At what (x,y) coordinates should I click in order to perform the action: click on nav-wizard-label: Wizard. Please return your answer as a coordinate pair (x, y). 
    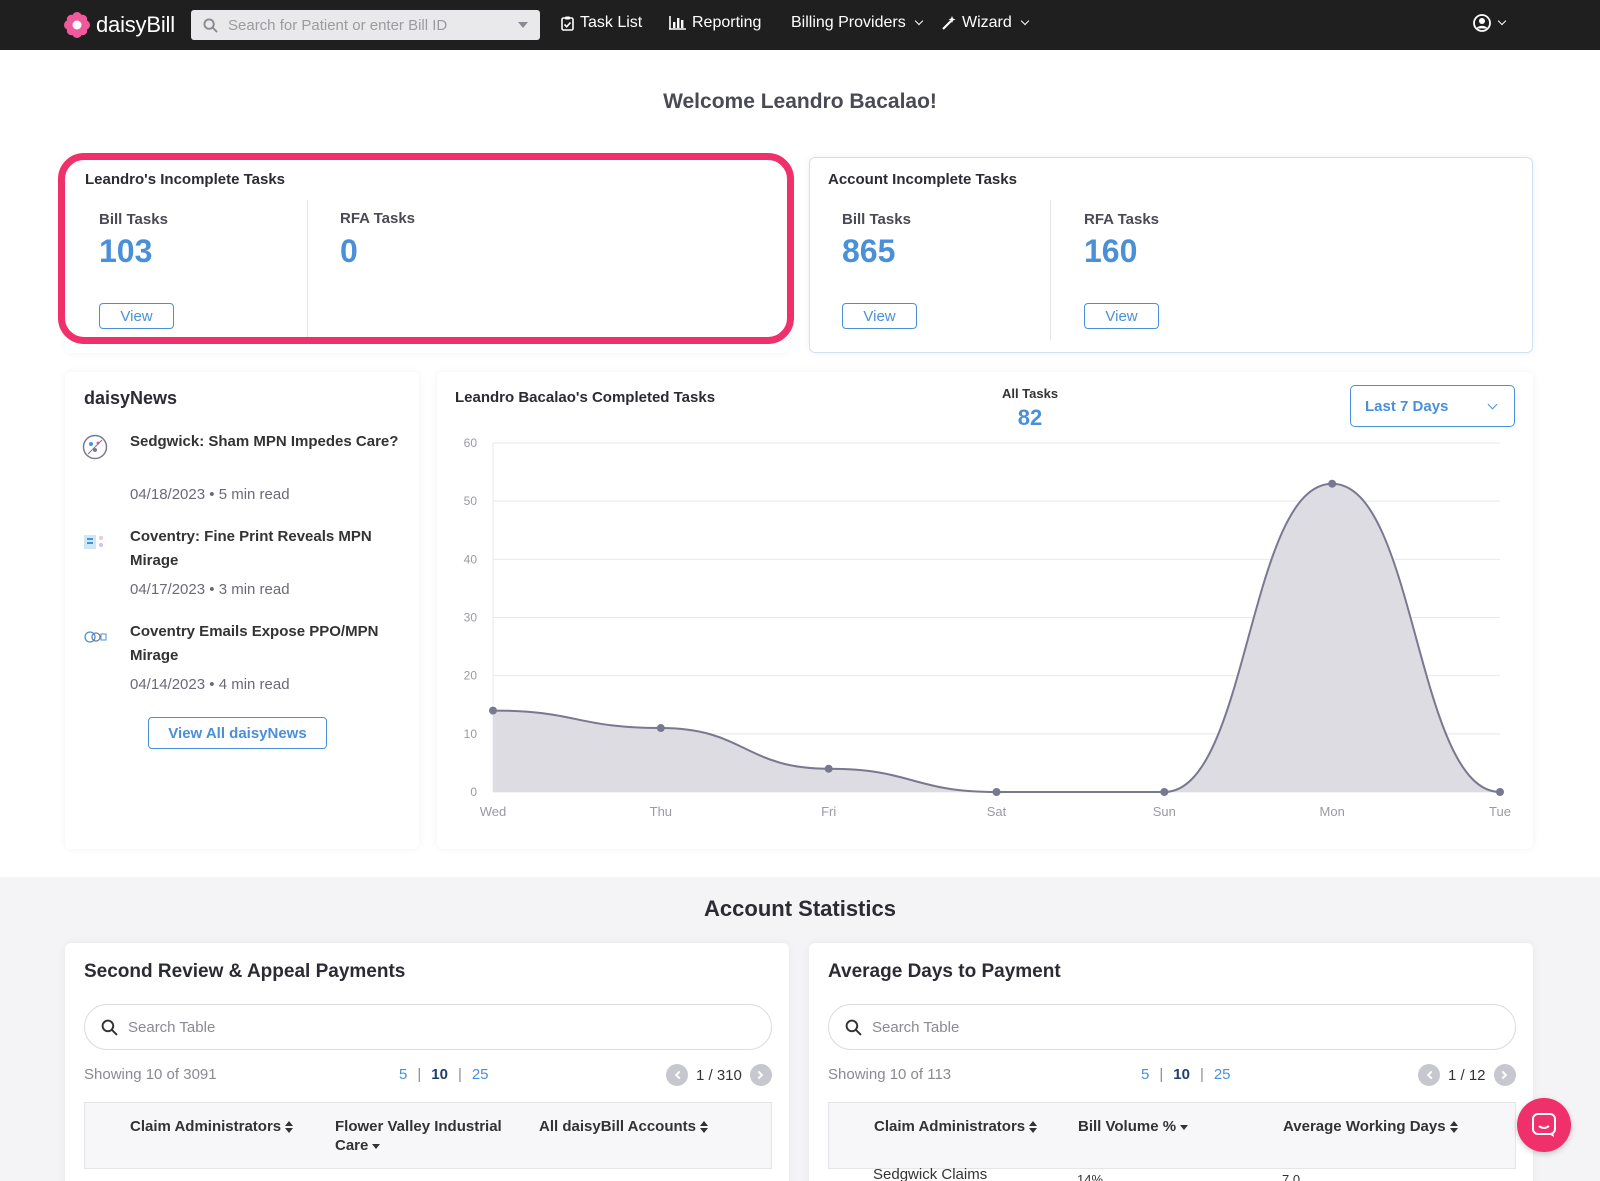
    Looking at the image, I should click on (987, 22).